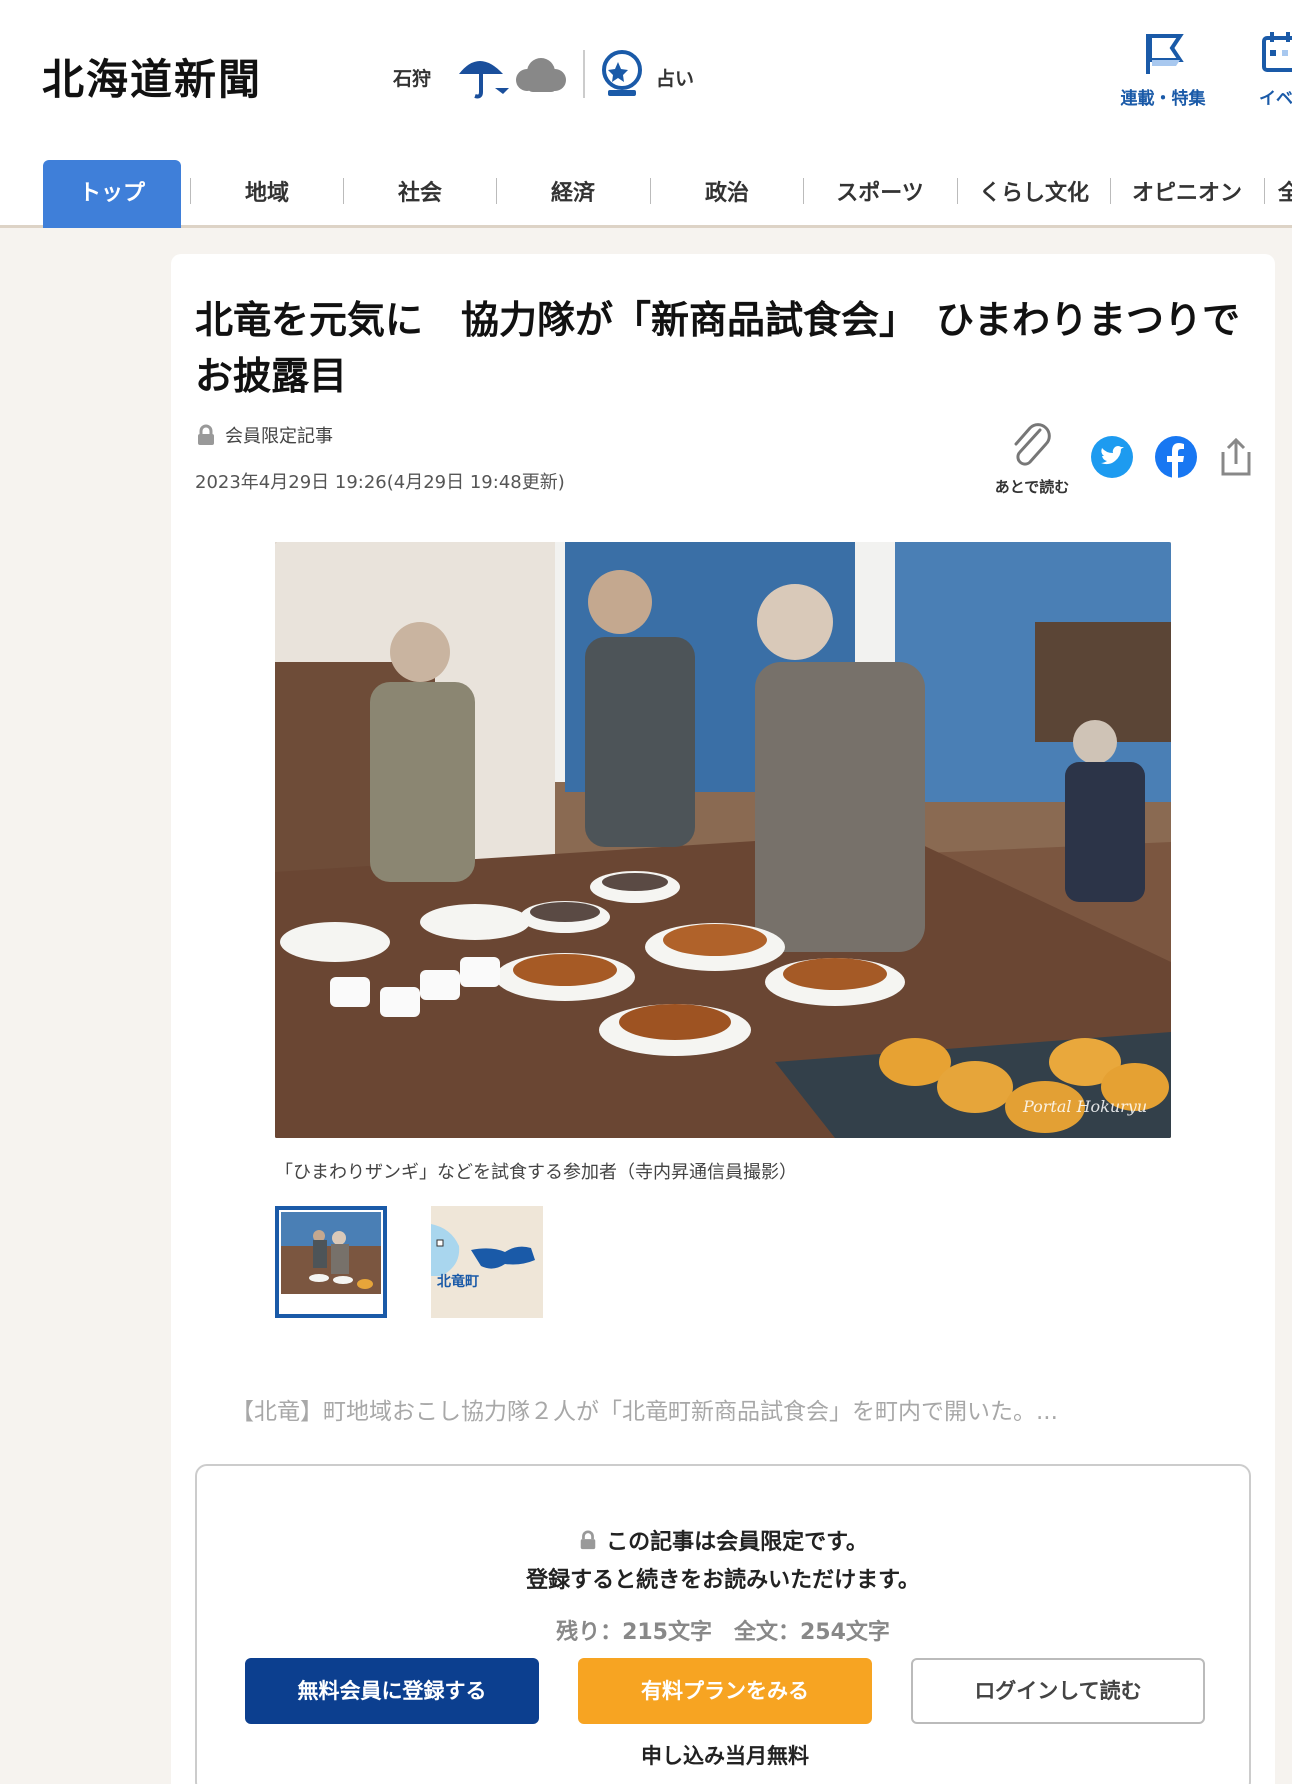 This screenshot has width=1292, height=1784. Describe the element at coordinates (1187, 194) in the screenshot. I see `tab-opinion: オピニオン` at that location.